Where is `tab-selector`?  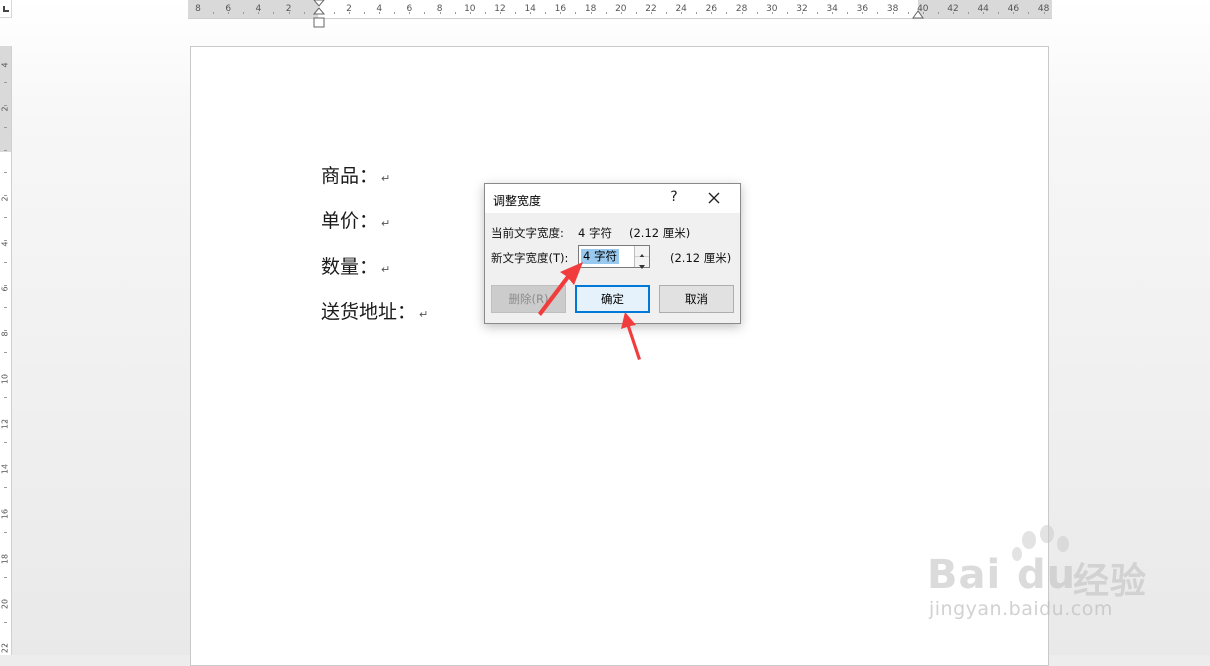 tab-selector is located at coordinates (6, 9).